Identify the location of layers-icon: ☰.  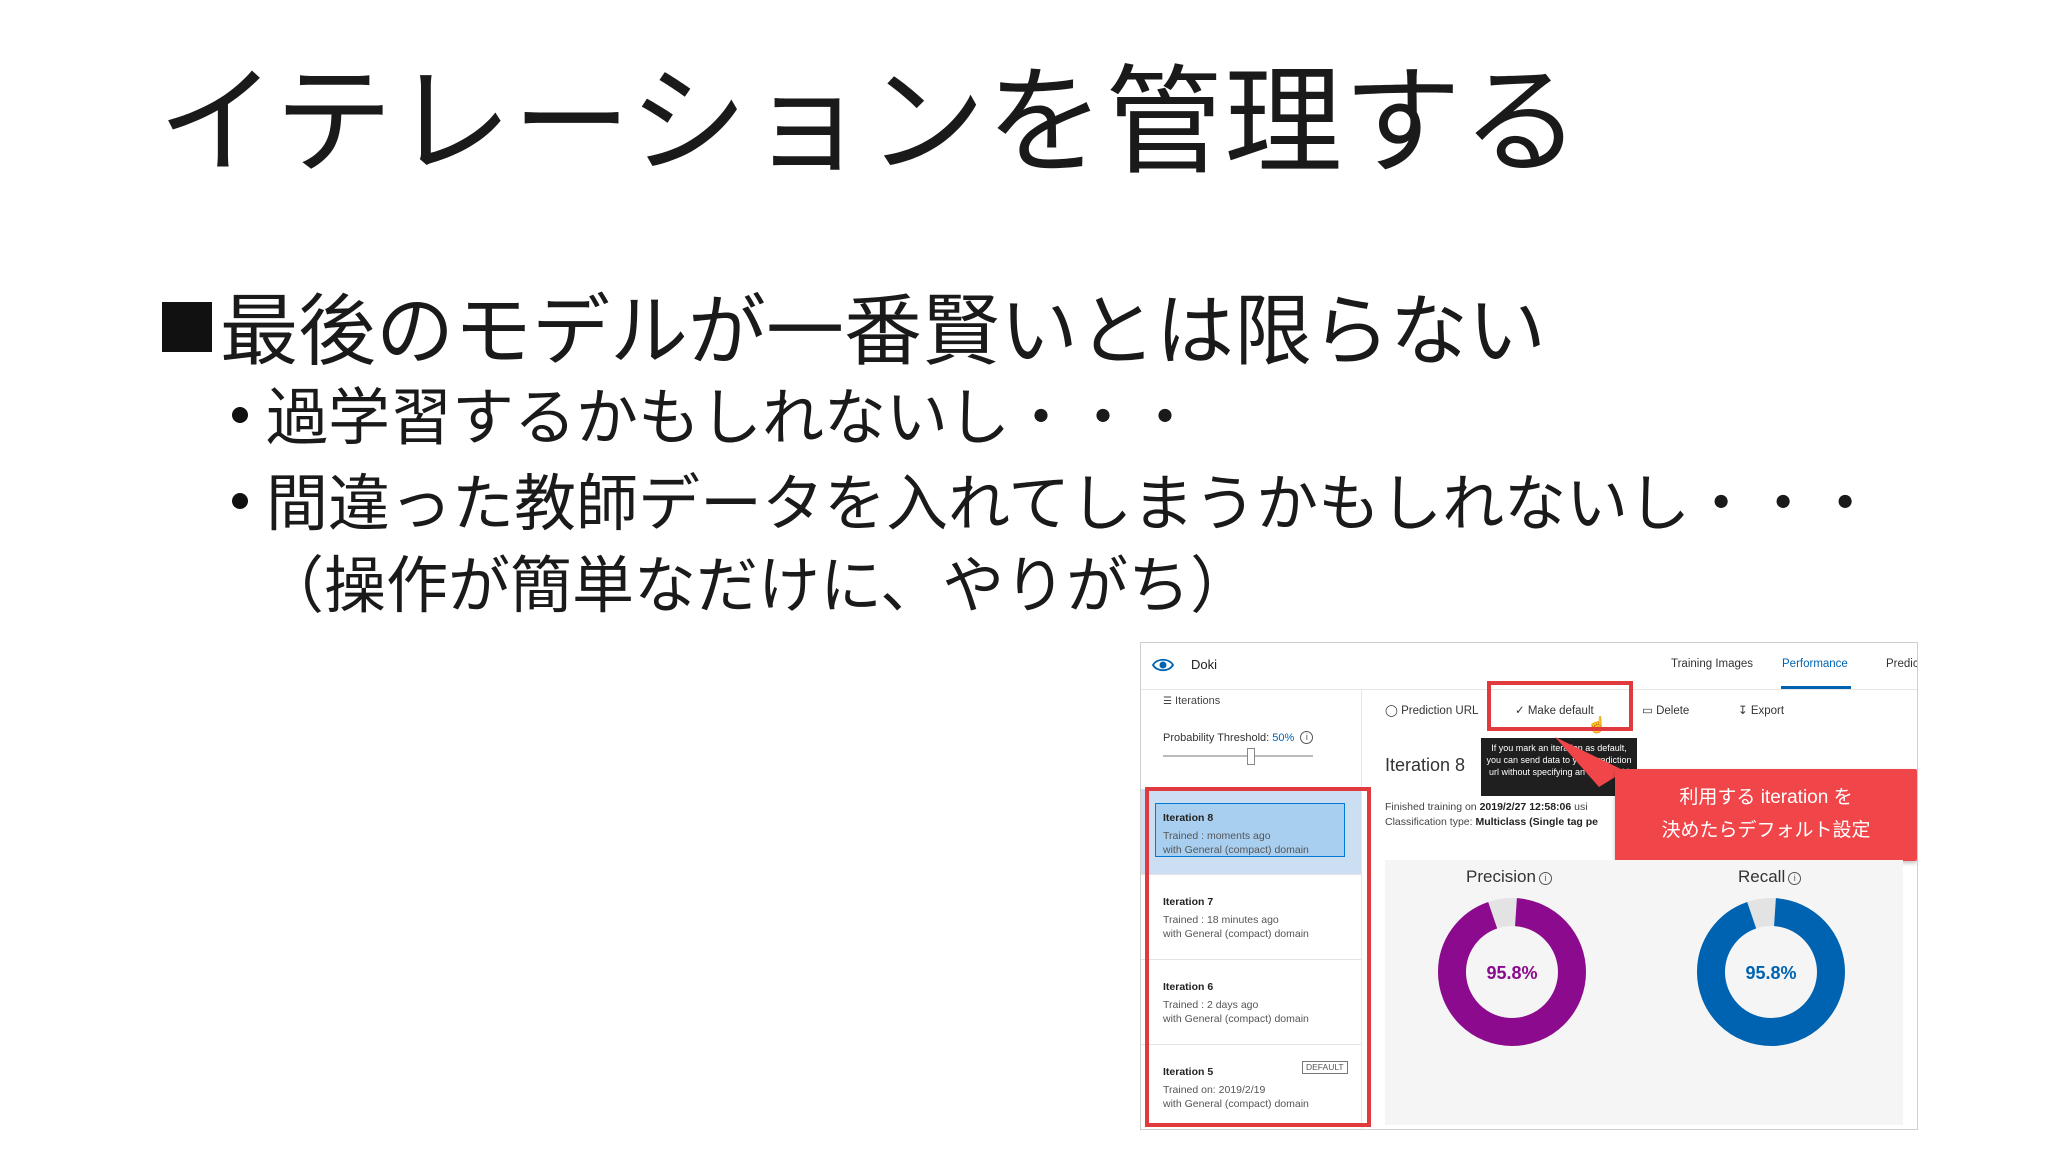
(1167, 701).